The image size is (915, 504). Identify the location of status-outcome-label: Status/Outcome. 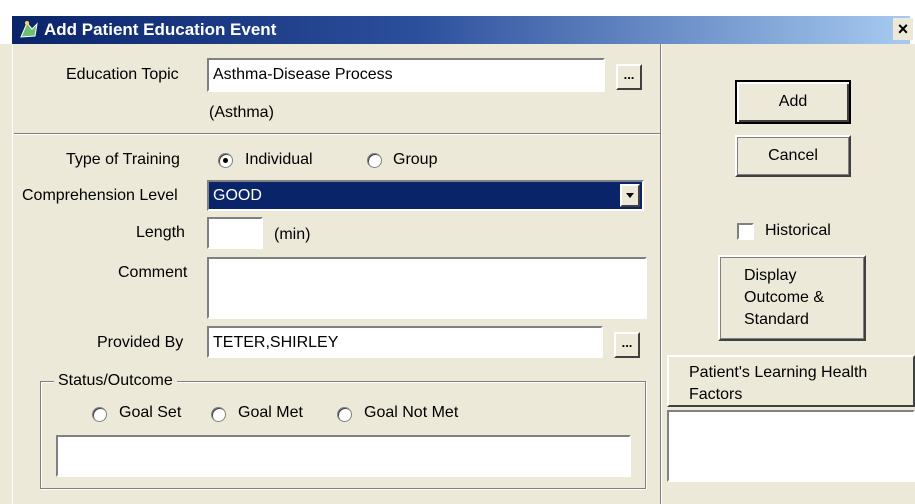
(115, 381).